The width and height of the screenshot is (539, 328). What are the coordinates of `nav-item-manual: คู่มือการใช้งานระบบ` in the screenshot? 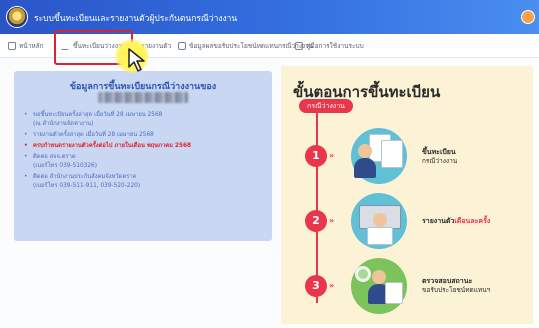 It's located at (329, 46).